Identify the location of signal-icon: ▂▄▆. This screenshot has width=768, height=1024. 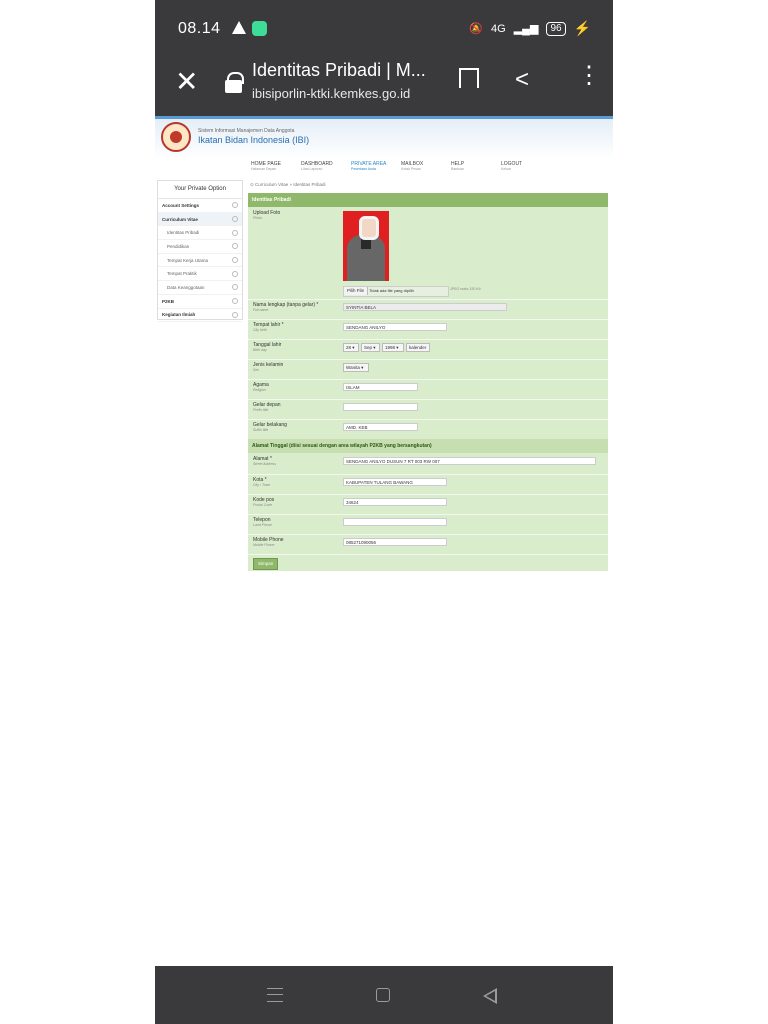
(526, 29).